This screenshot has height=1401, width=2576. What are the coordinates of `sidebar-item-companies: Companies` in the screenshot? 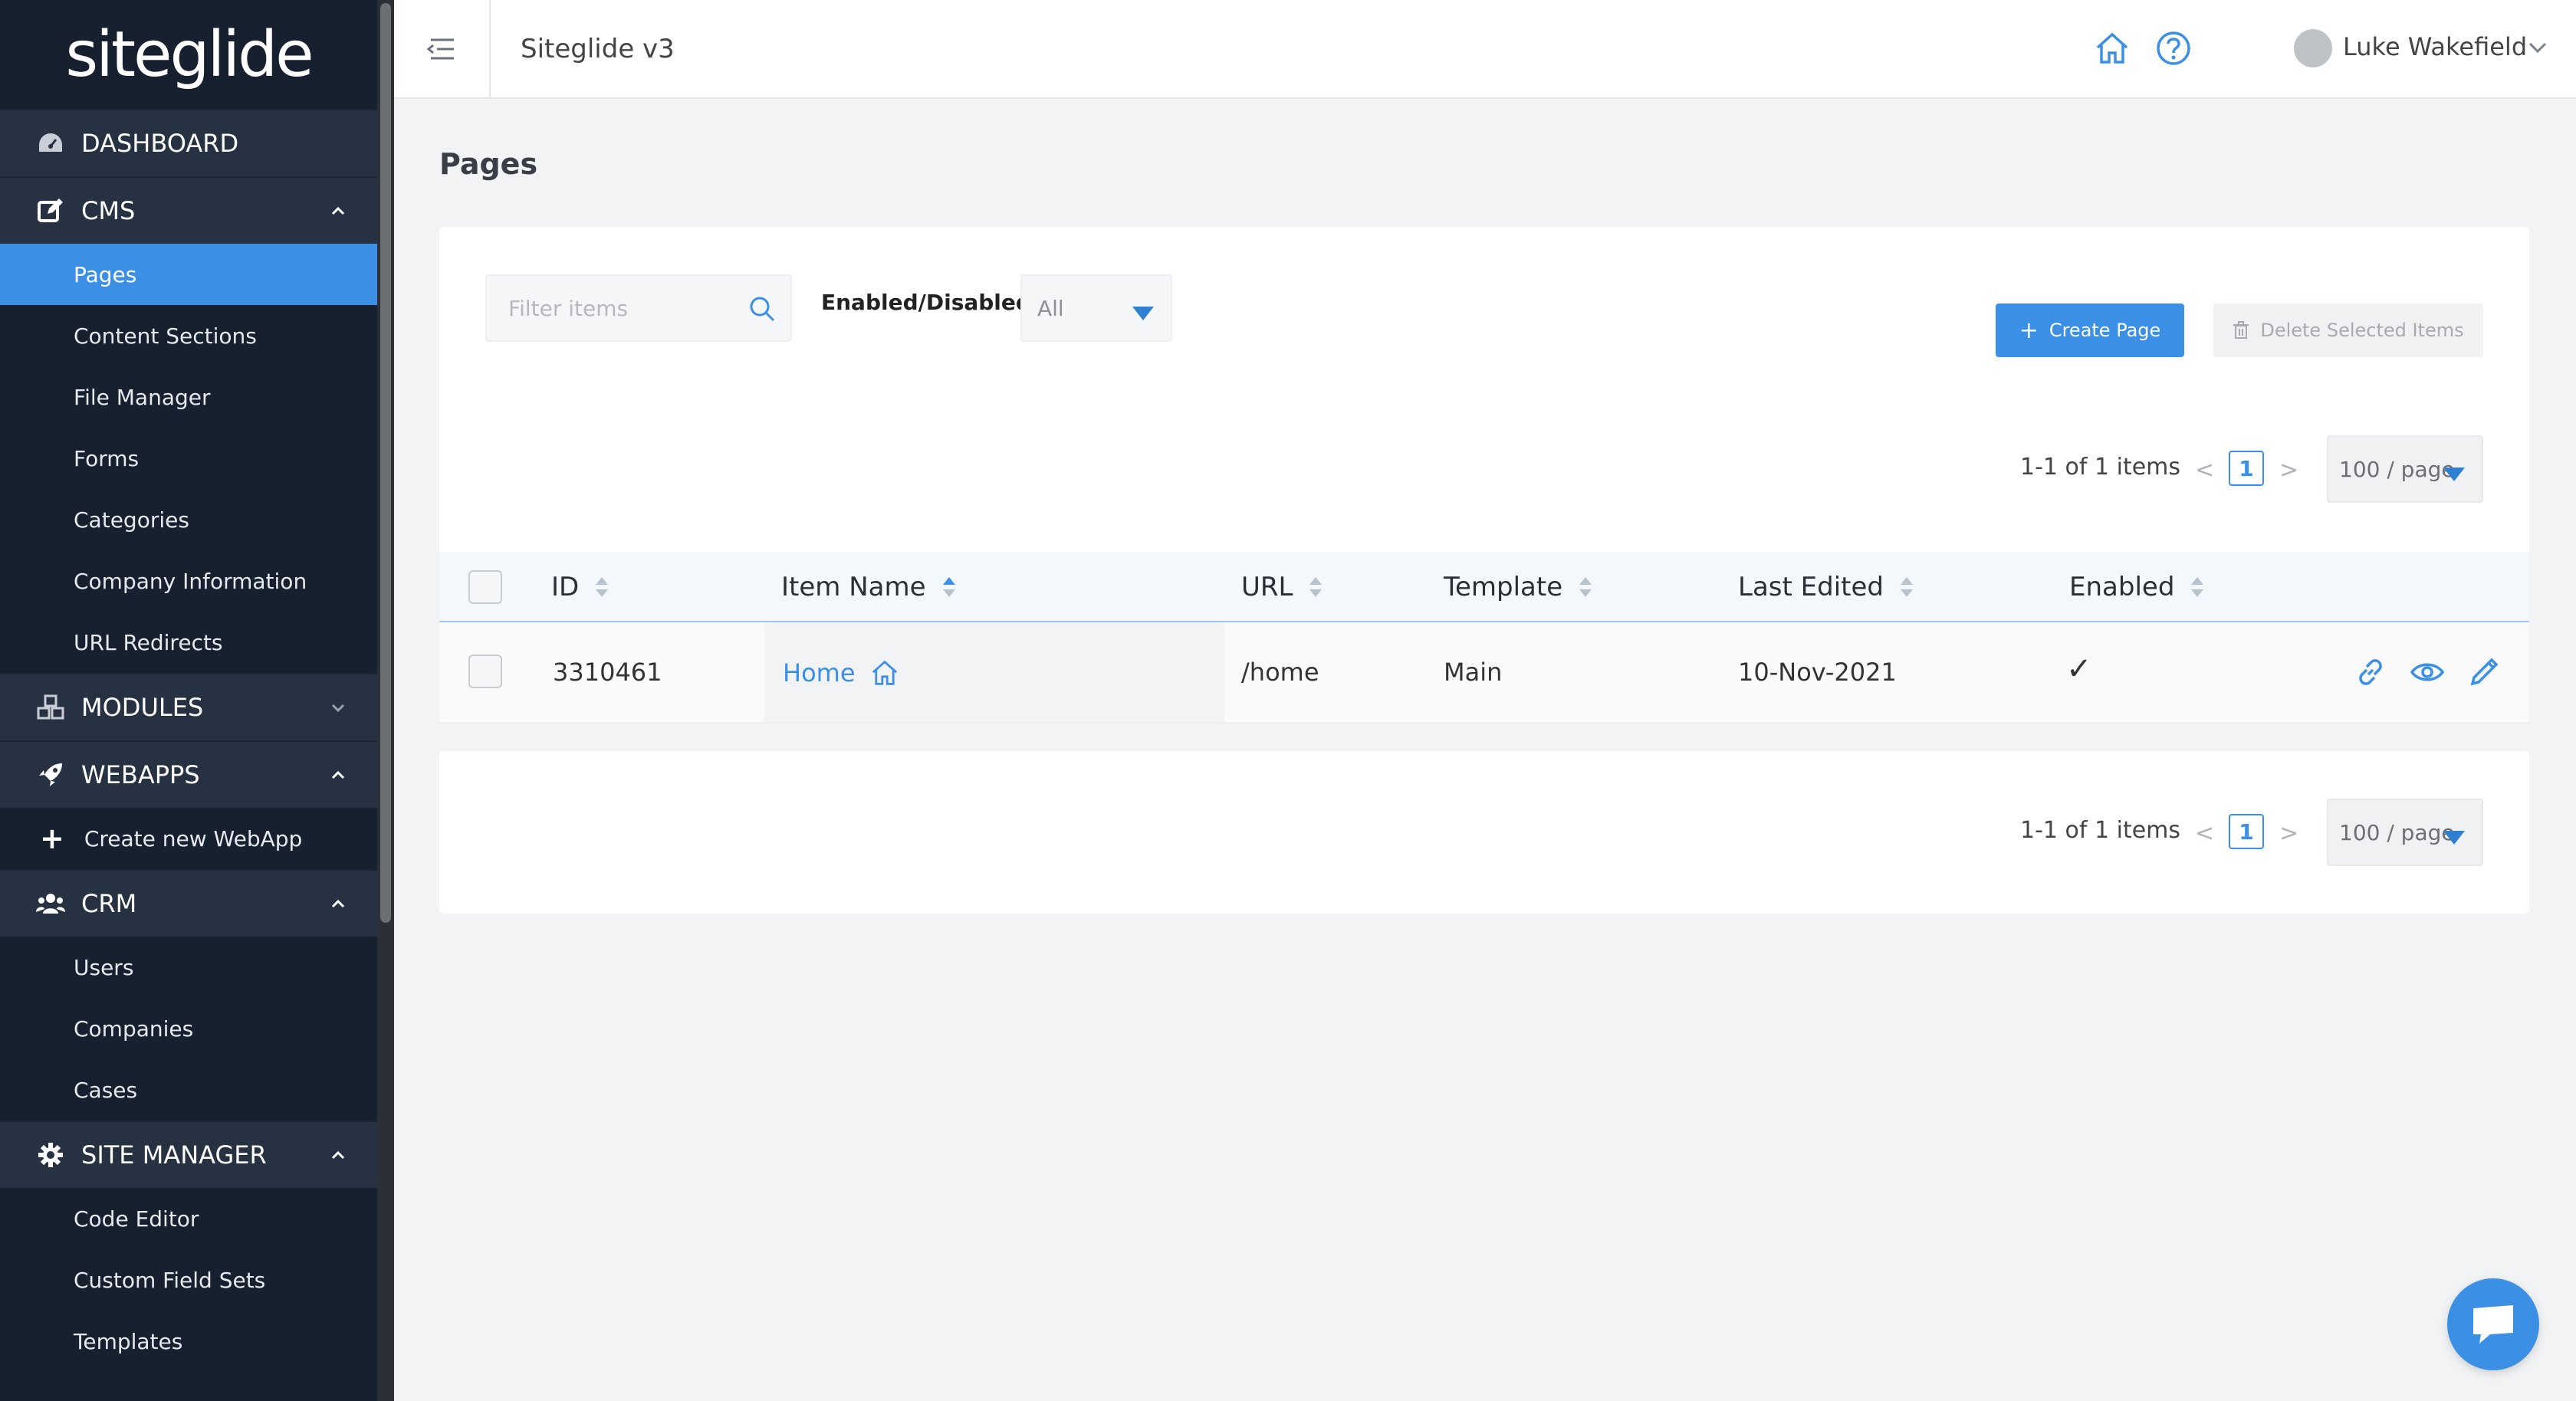 It's located at (189, 1028).